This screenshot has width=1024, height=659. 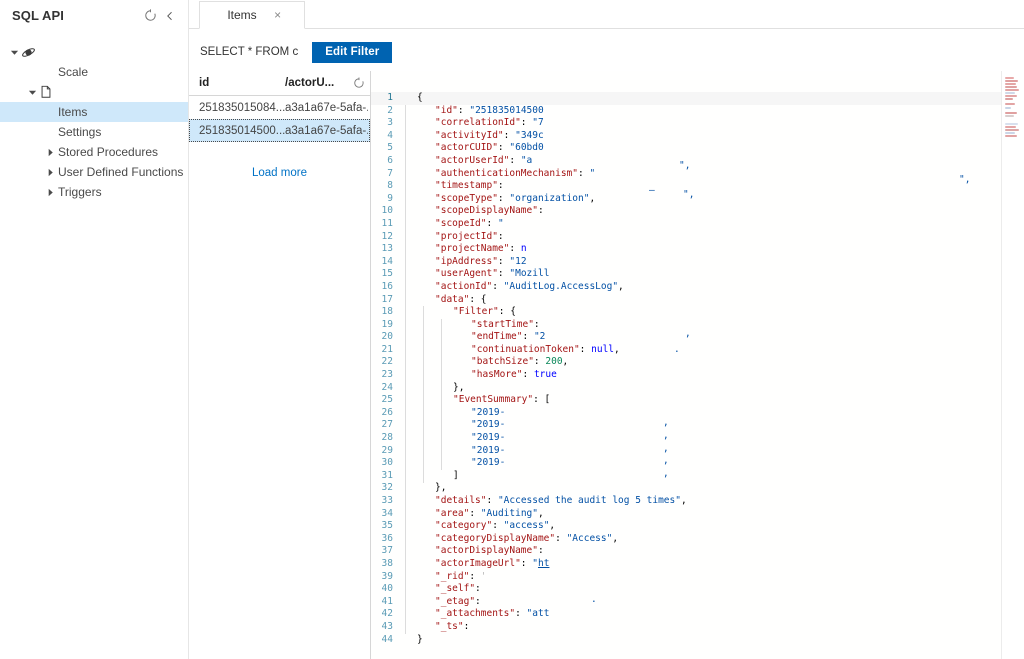 I want to click on container-icon, so click(x=46, y=92).